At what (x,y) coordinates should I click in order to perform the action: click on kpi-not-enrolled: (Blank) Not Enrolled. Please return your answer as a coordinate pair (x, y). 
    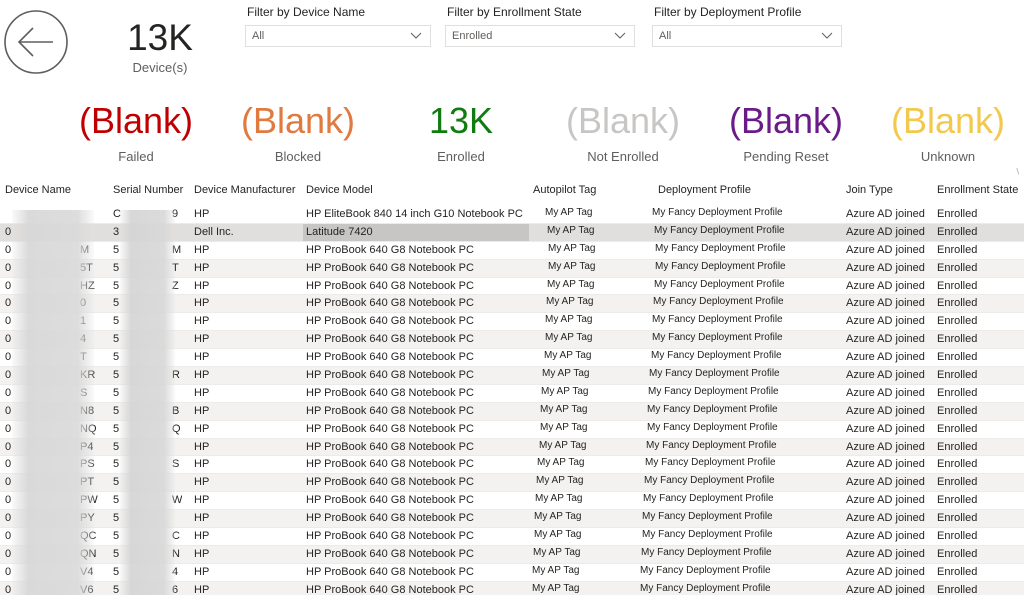
    Looking at the image, I should click on (623, 133).